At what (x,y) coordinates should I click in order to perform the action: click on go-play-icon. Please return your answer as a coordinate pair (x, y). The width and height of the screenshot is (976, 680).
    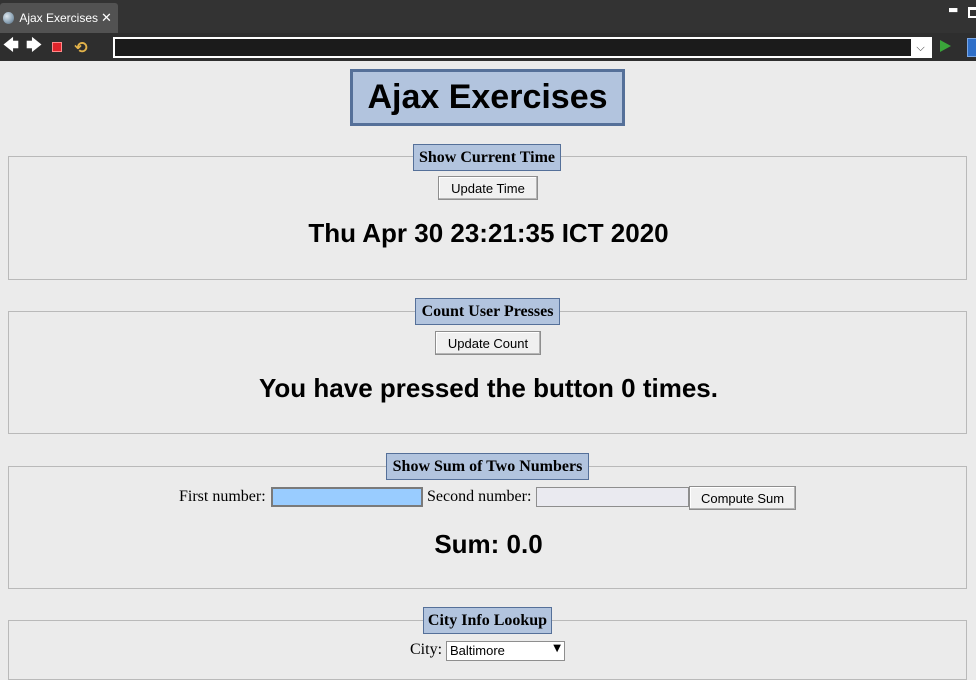
    Looking at the image, I should click on (945, 46).